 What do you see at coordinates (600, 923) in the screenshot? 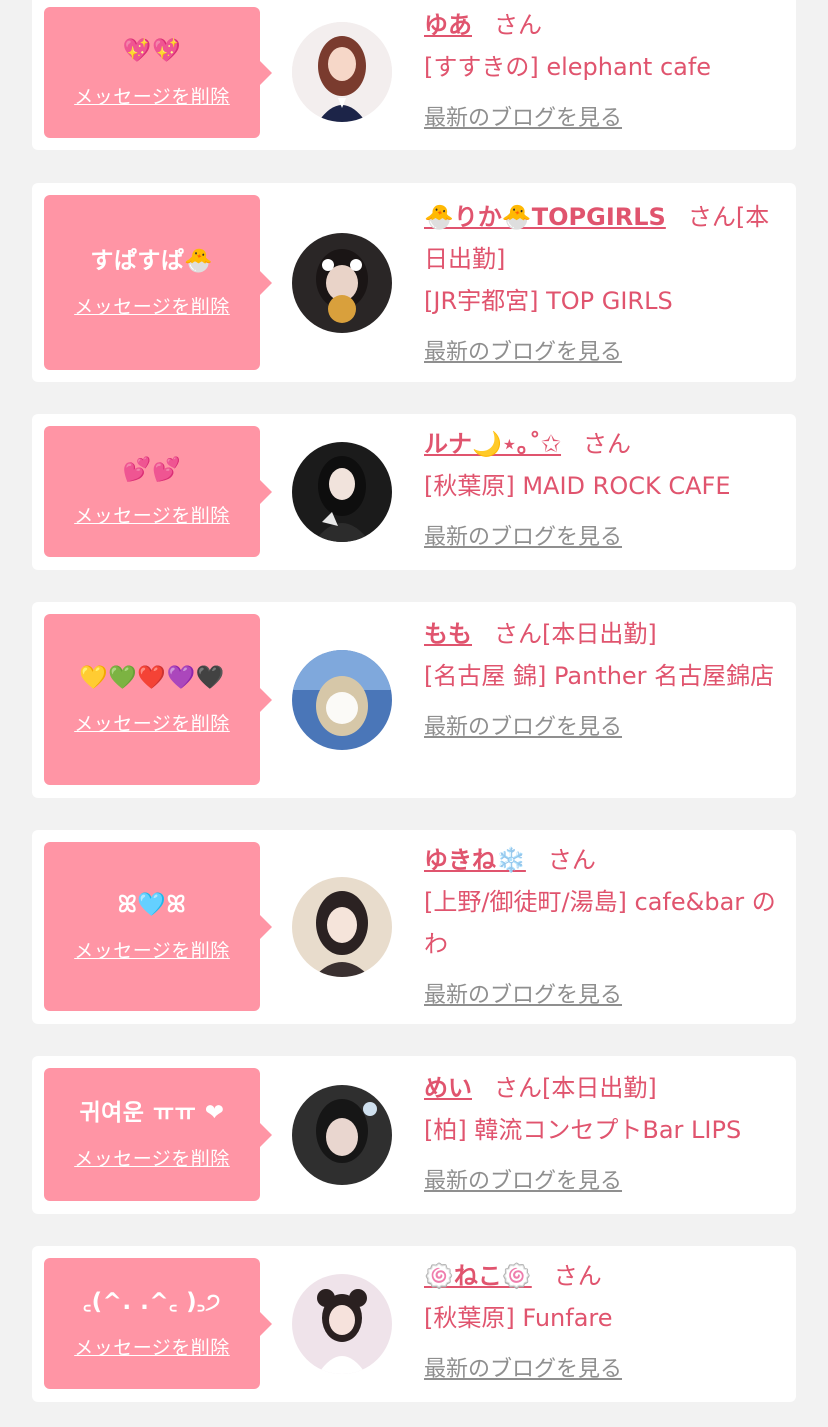
I see `shop-text: [上野/御徒町/湯島] cafe&bar のわ` at bounding box center [600, 923].